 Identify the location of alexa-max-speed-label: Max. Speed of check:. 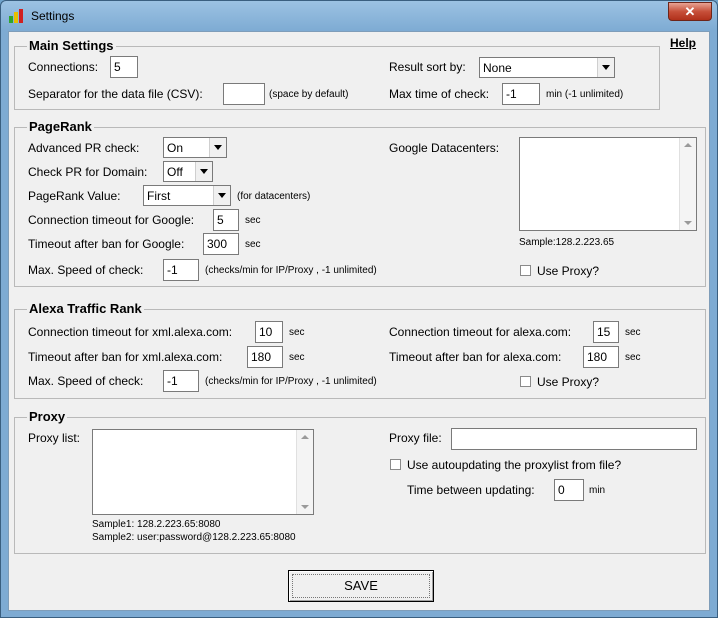
(86, 381).